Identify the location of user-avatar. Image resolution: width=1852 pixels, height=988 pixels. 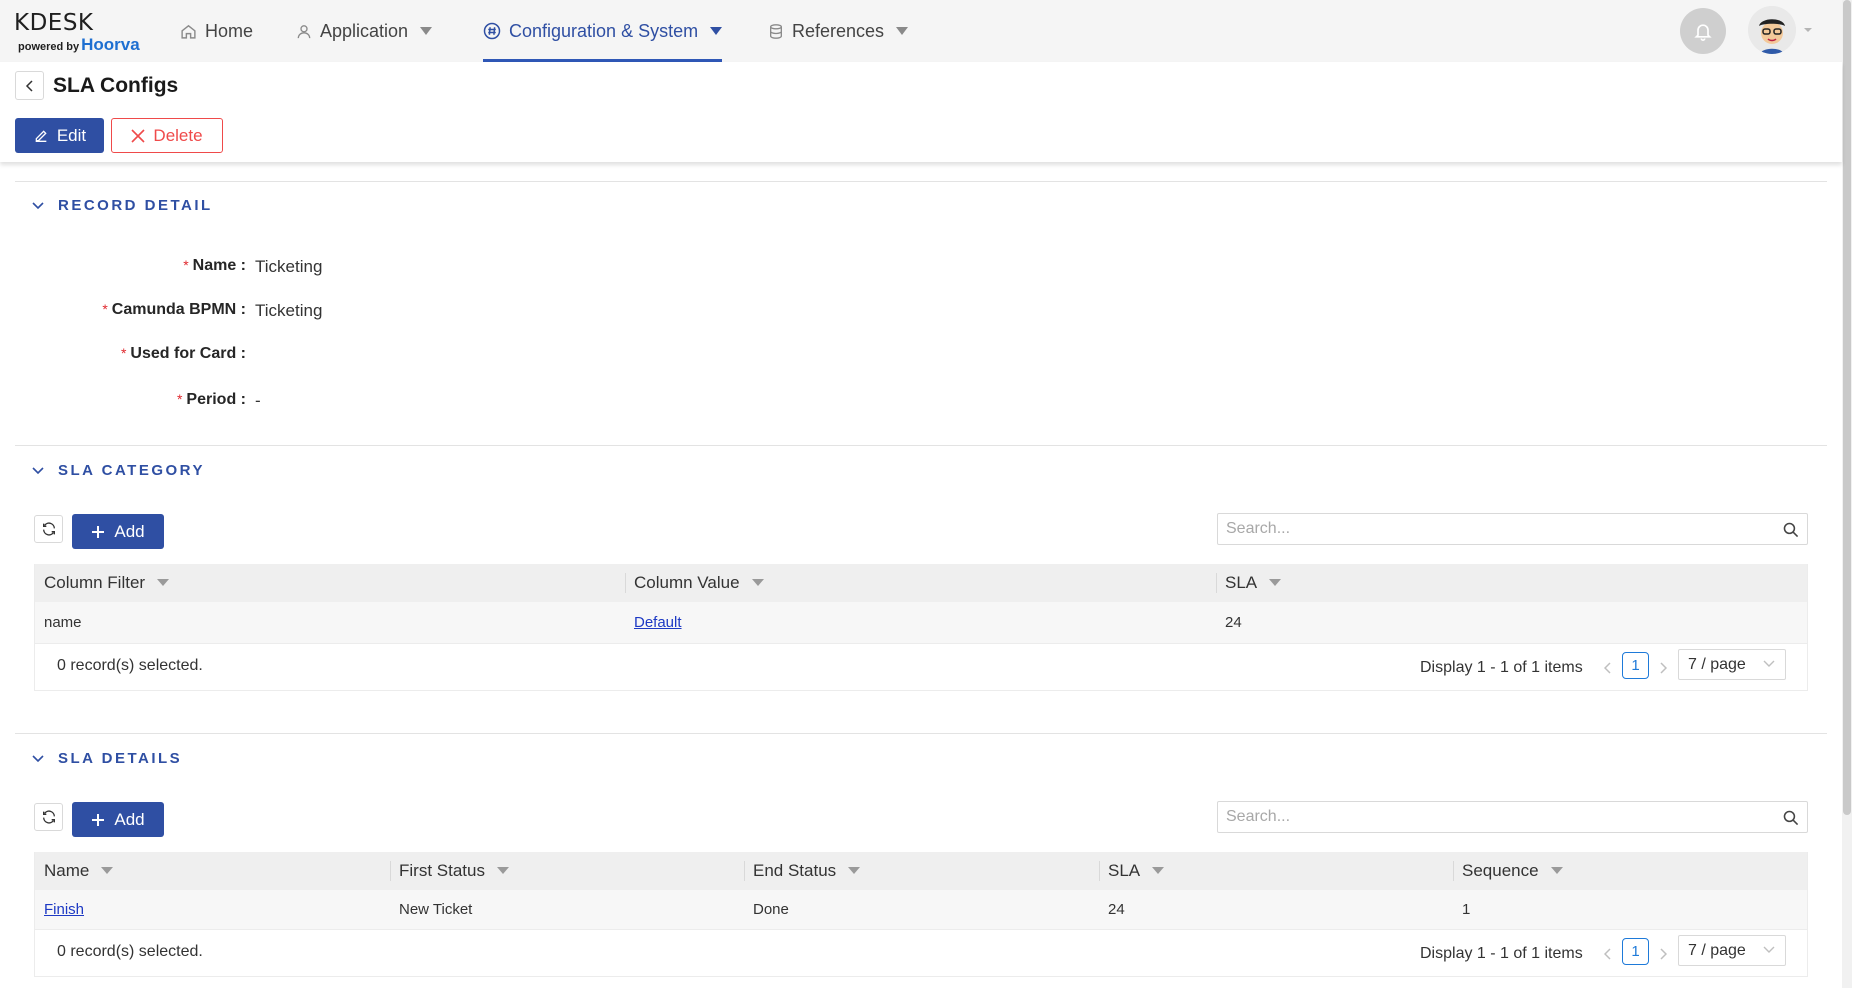
(1772, 30).